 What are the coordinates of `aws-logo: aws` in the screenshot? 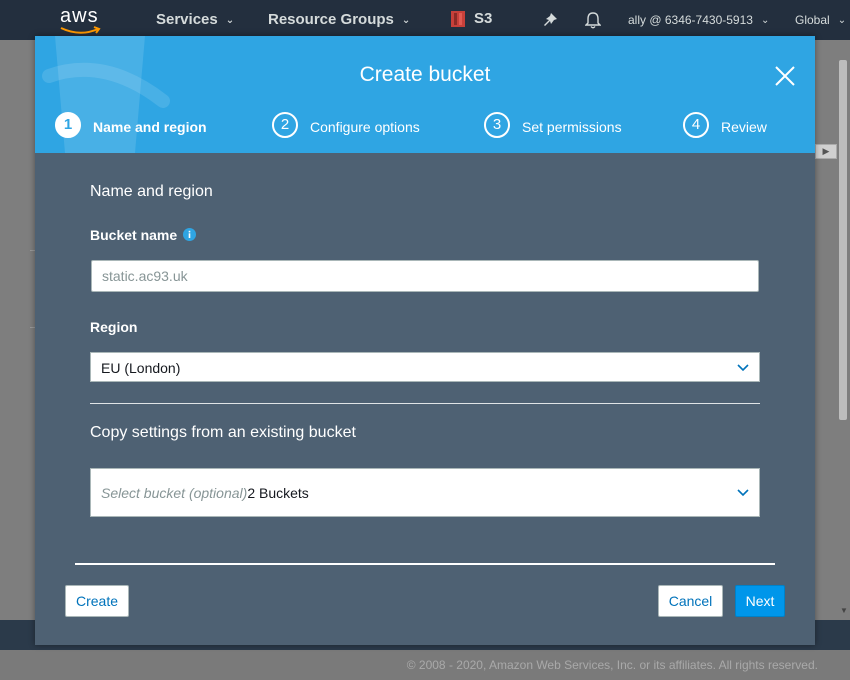 It's located at (81, 20).